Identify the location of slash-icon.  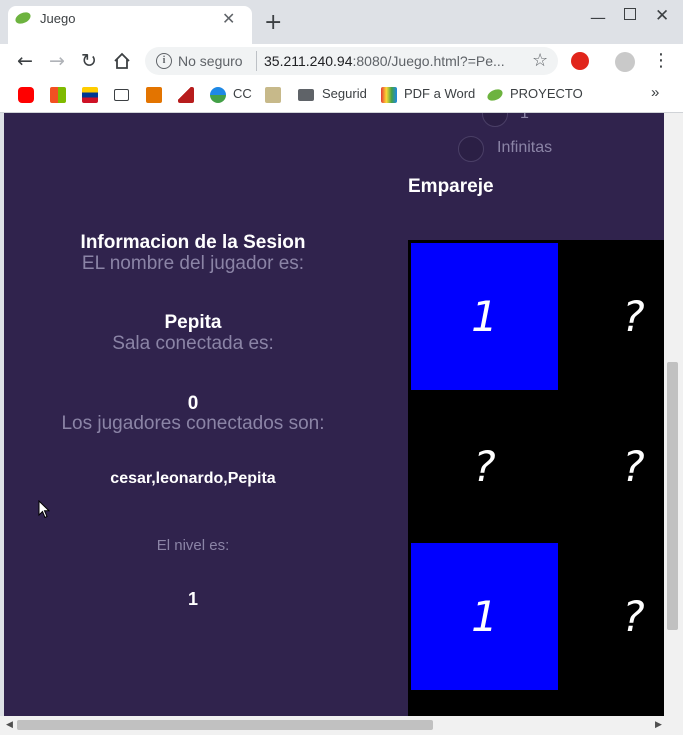
(186, 95).